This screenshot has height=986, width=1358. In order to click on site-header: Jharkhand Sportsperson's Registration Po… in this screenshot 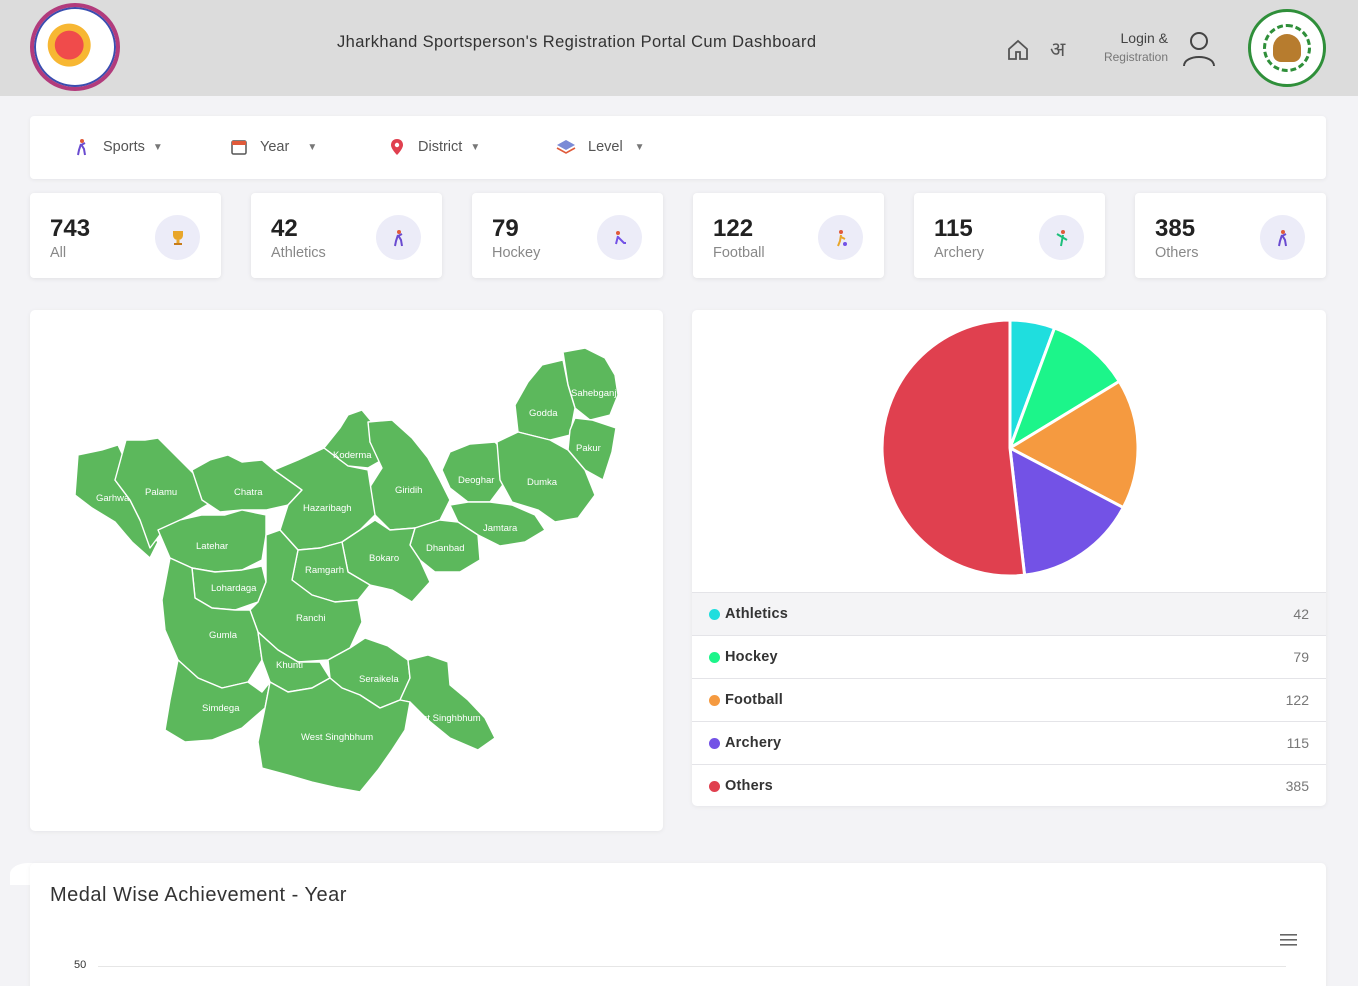, I will do `click(679, 48)`.